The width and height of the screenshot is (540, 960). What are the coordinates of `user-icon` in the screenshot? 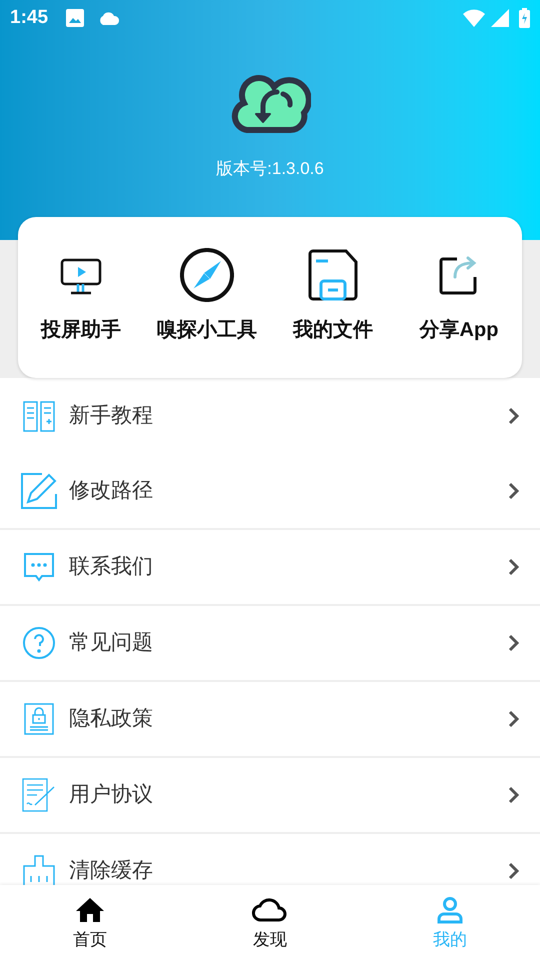 It's located at (450, 910).